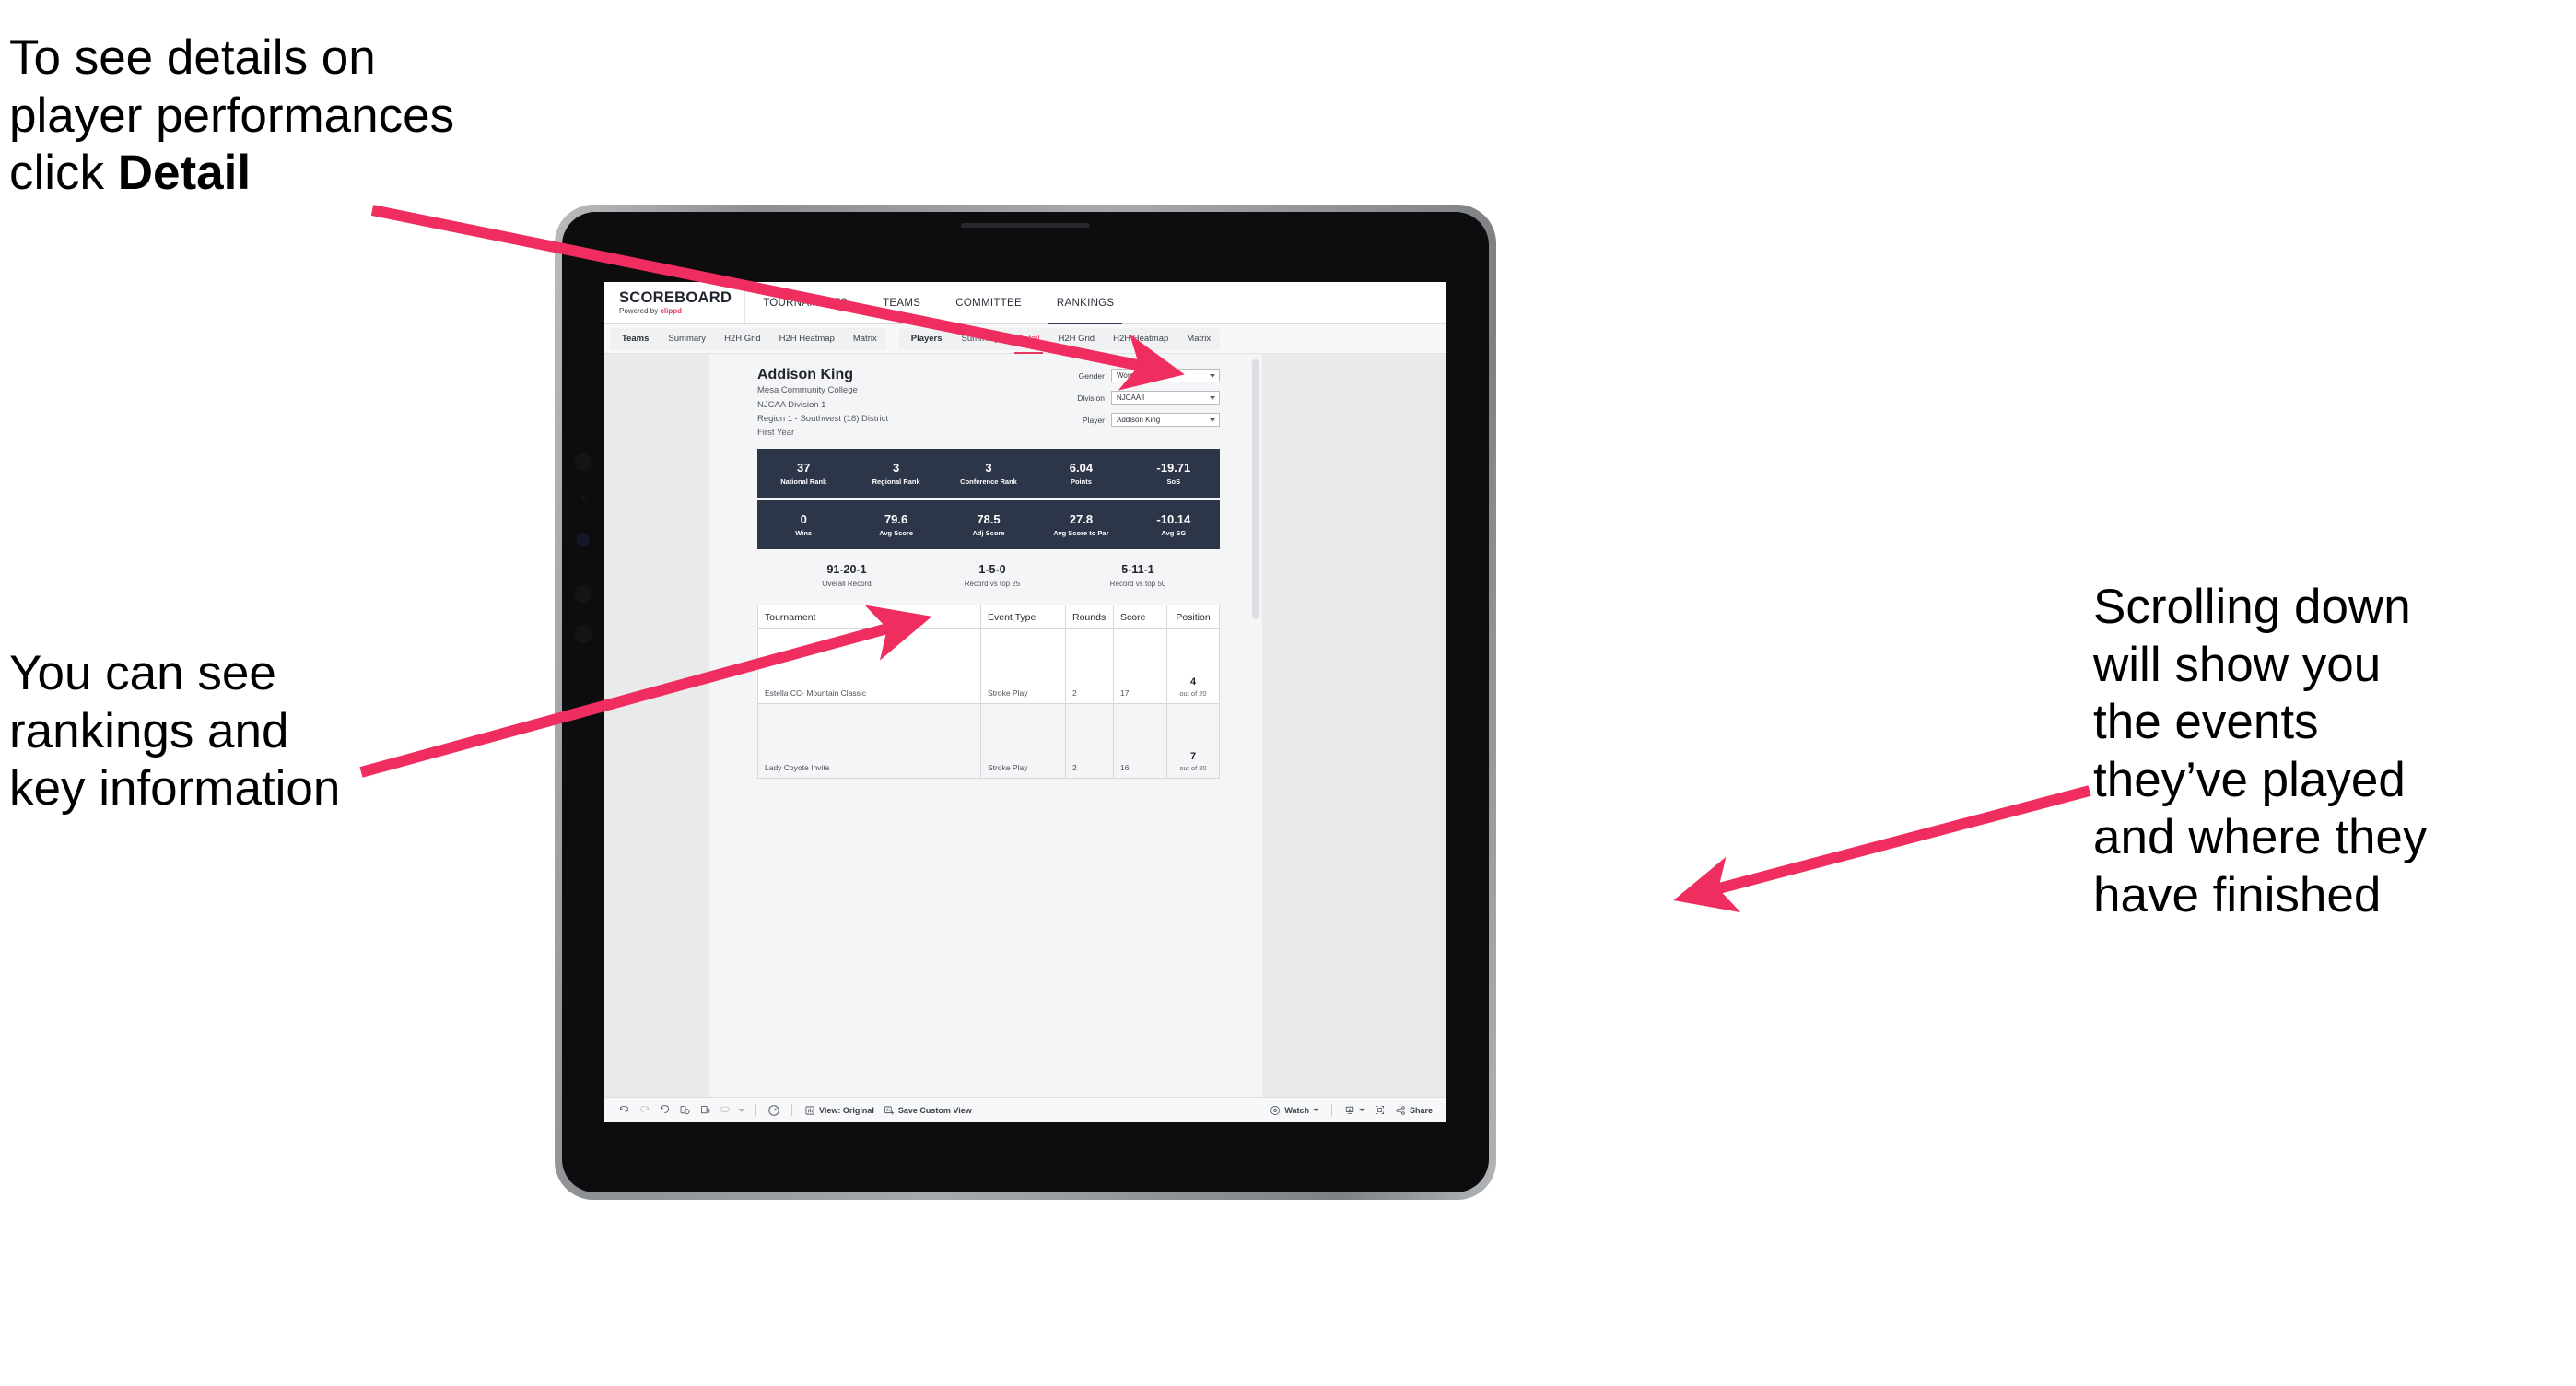 Image resolution: width=2576 pixels, height=1386 pixels. What do you see at coordinates (634, 339) in the screenshot?
I see `subnav-teams-head: Teams` at bounding box center [634, 339].